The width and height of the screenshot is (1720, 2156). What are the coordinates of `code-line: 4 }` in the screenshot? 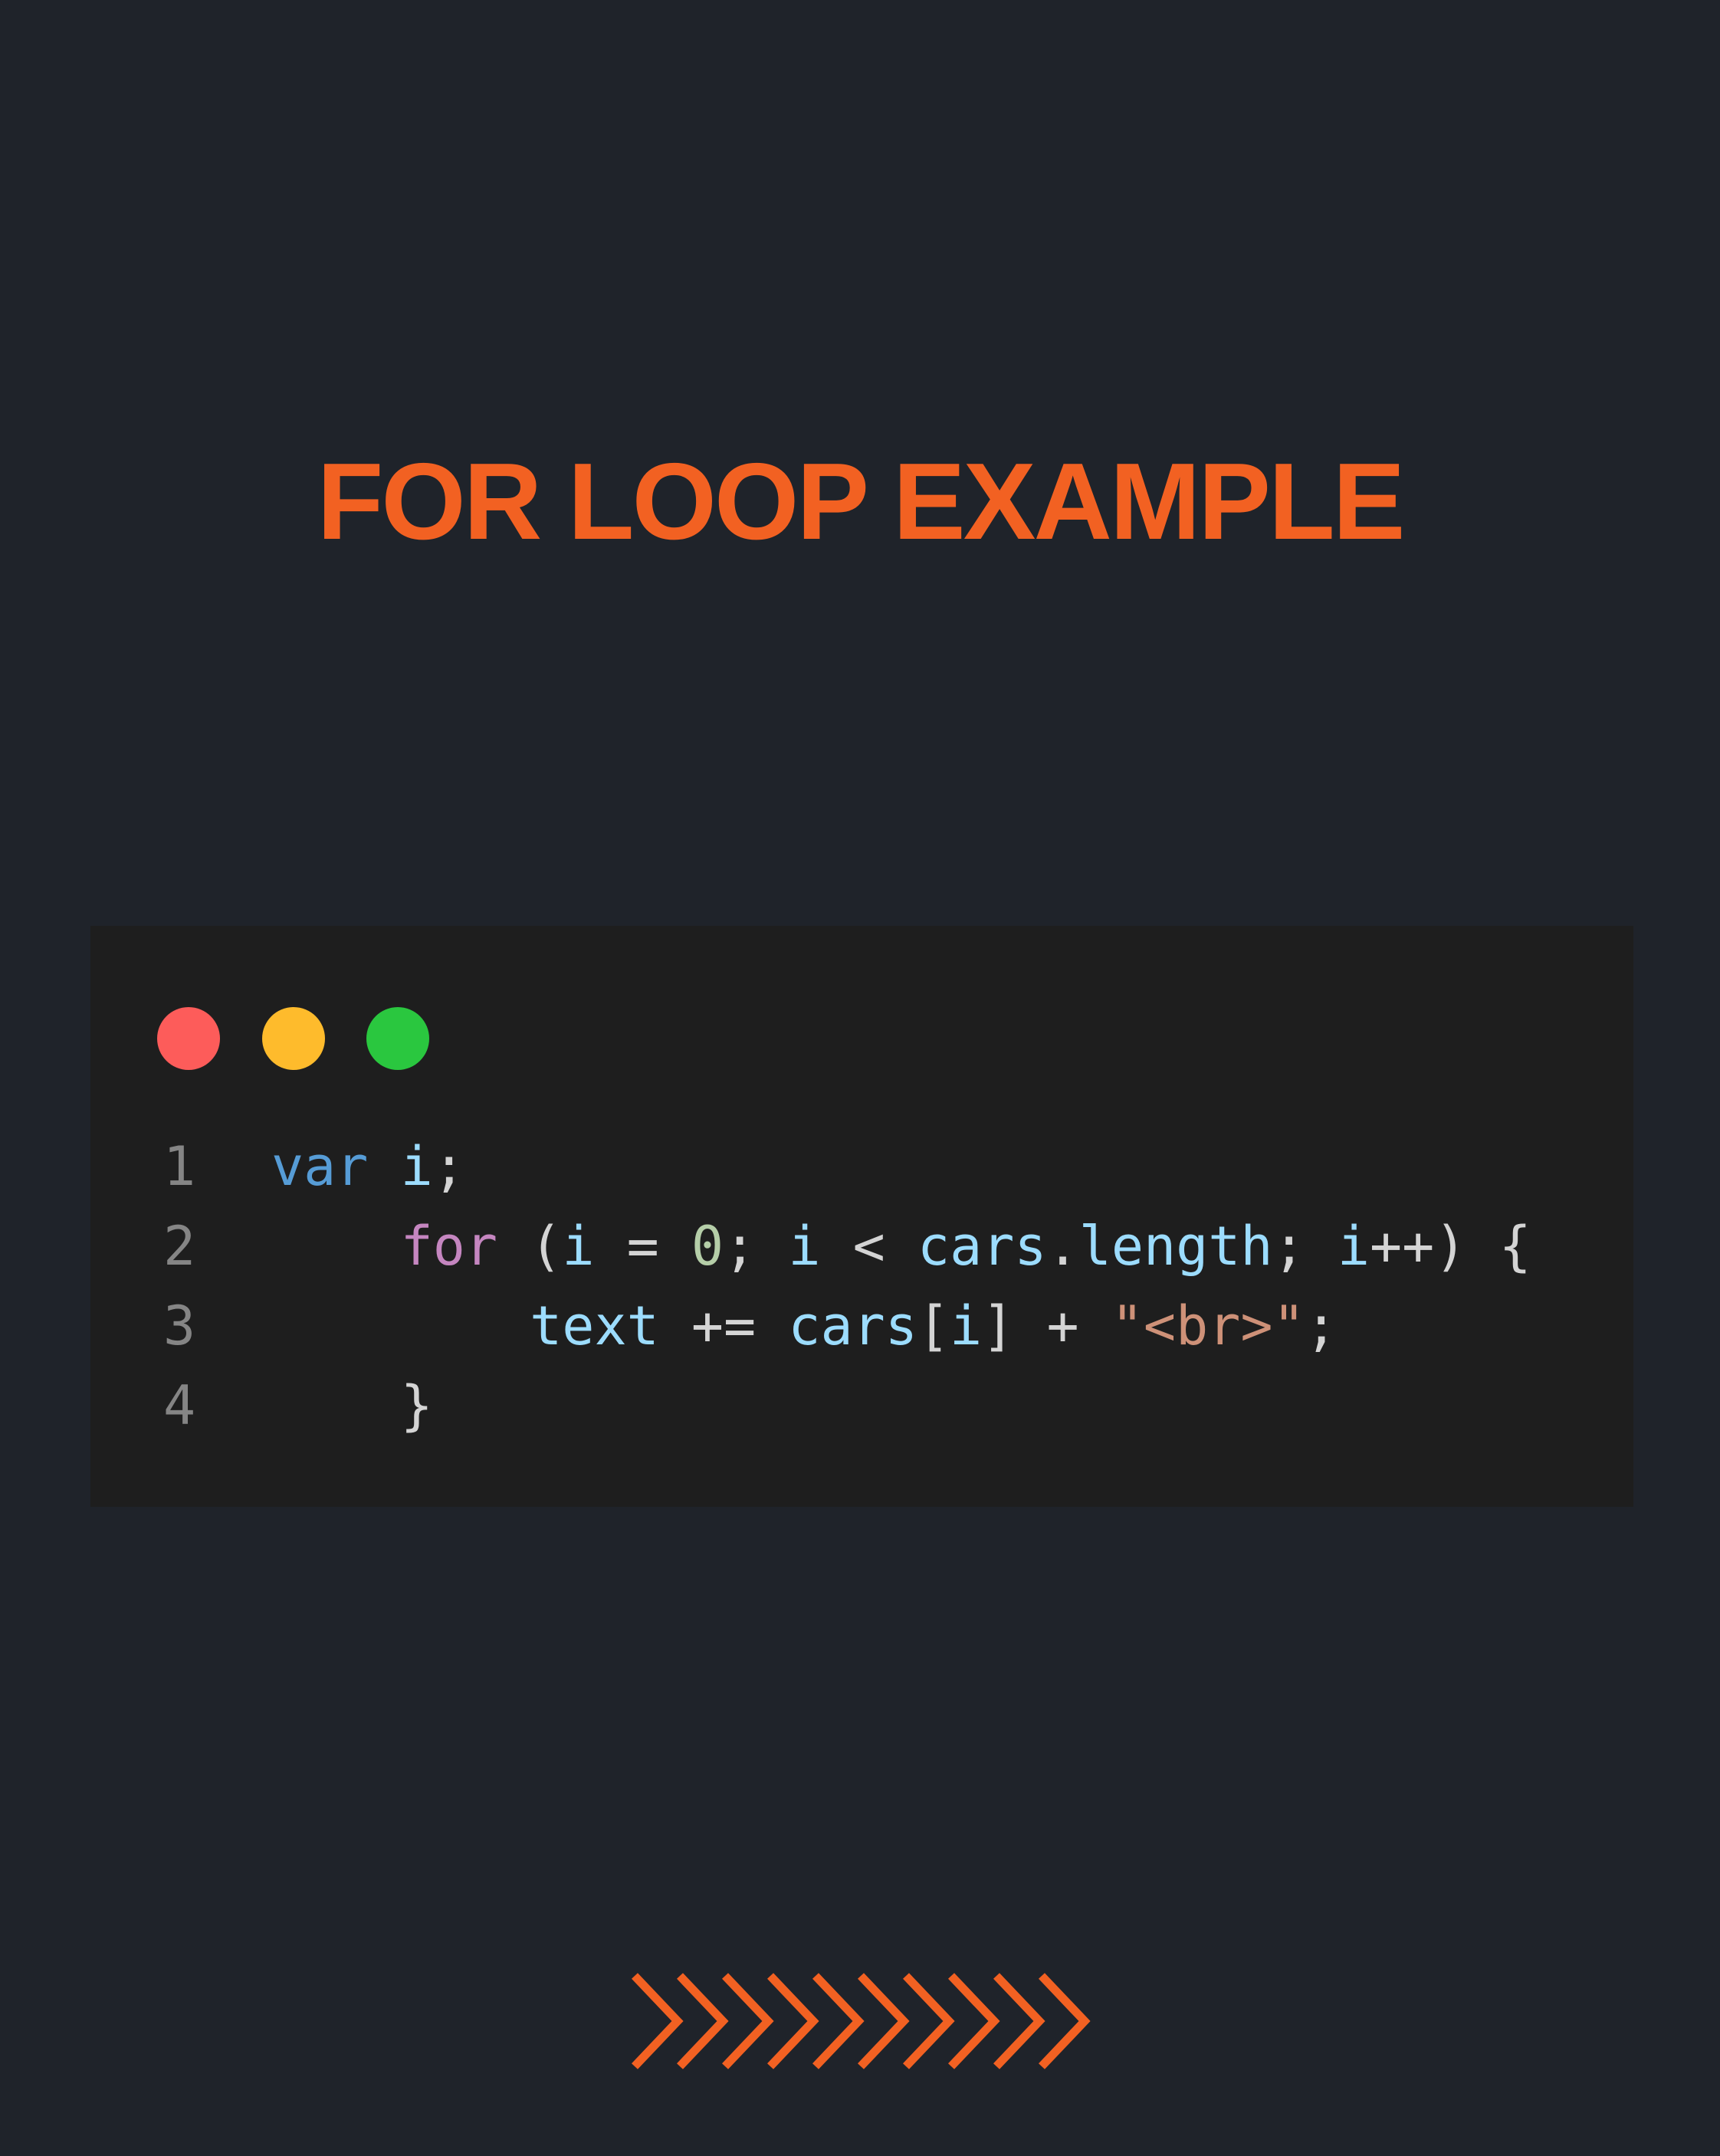 It's located at (861, 1406).